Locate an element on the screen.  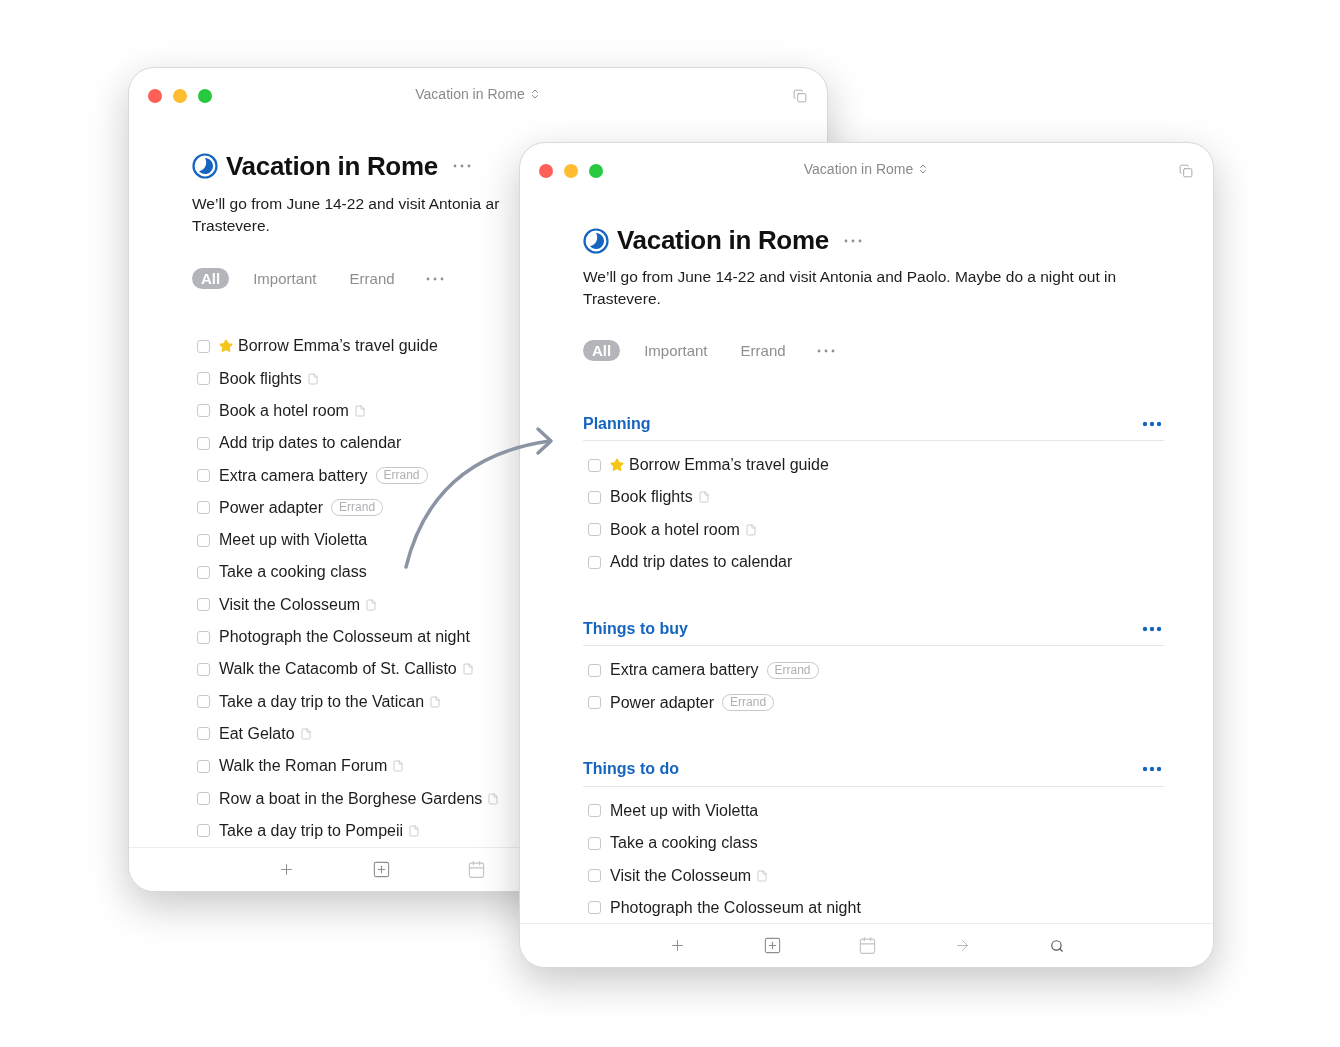
task-label: Row a boat in the Borghese Gardens is located at coordinates (351, 798).